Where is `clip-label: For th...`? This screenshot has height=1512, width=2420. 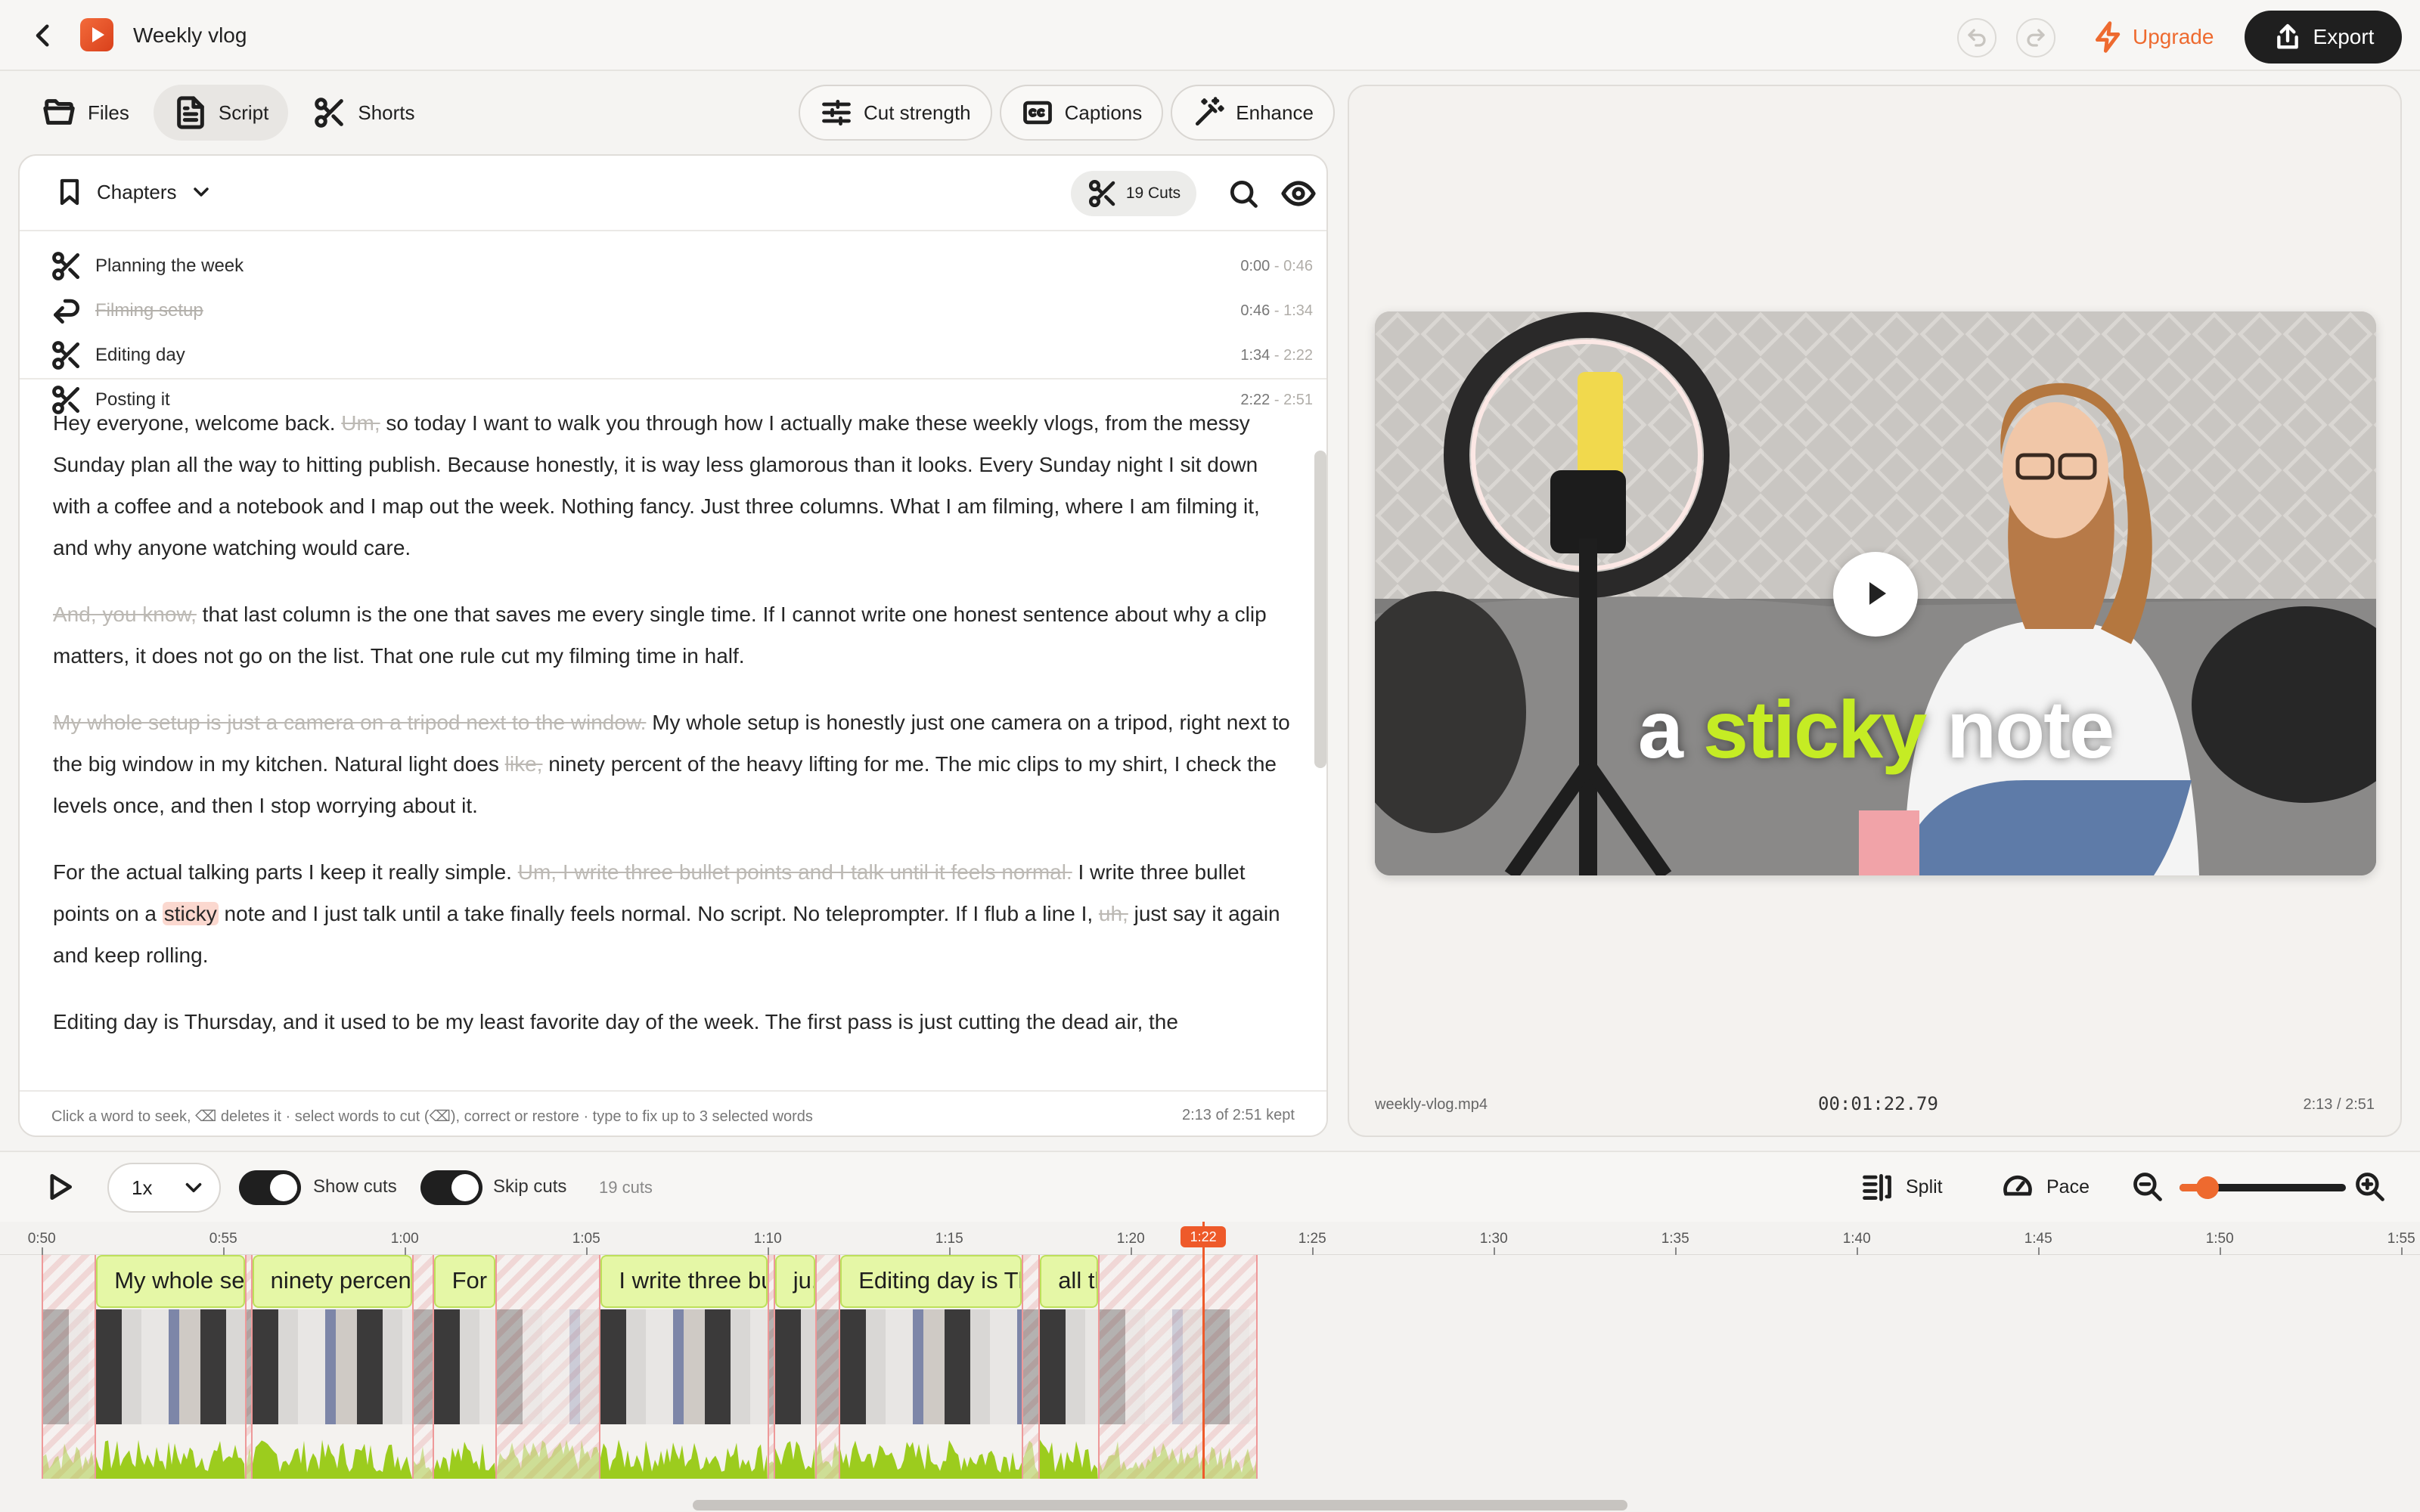 clip-label: For th... is located at coordinates (464, 1281).